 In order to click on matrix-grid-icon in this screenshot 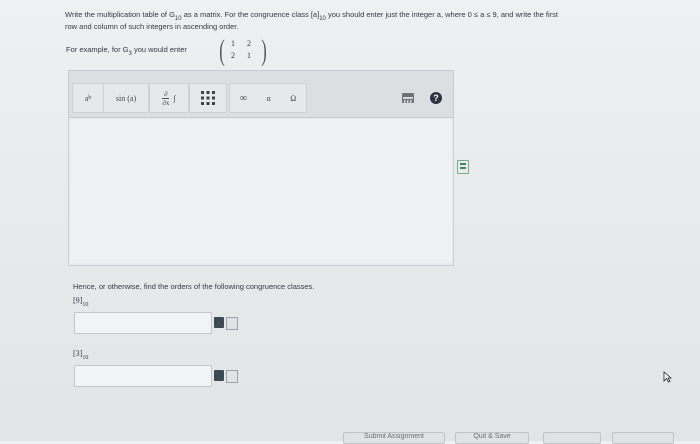, I will do `click(208, 98)`.